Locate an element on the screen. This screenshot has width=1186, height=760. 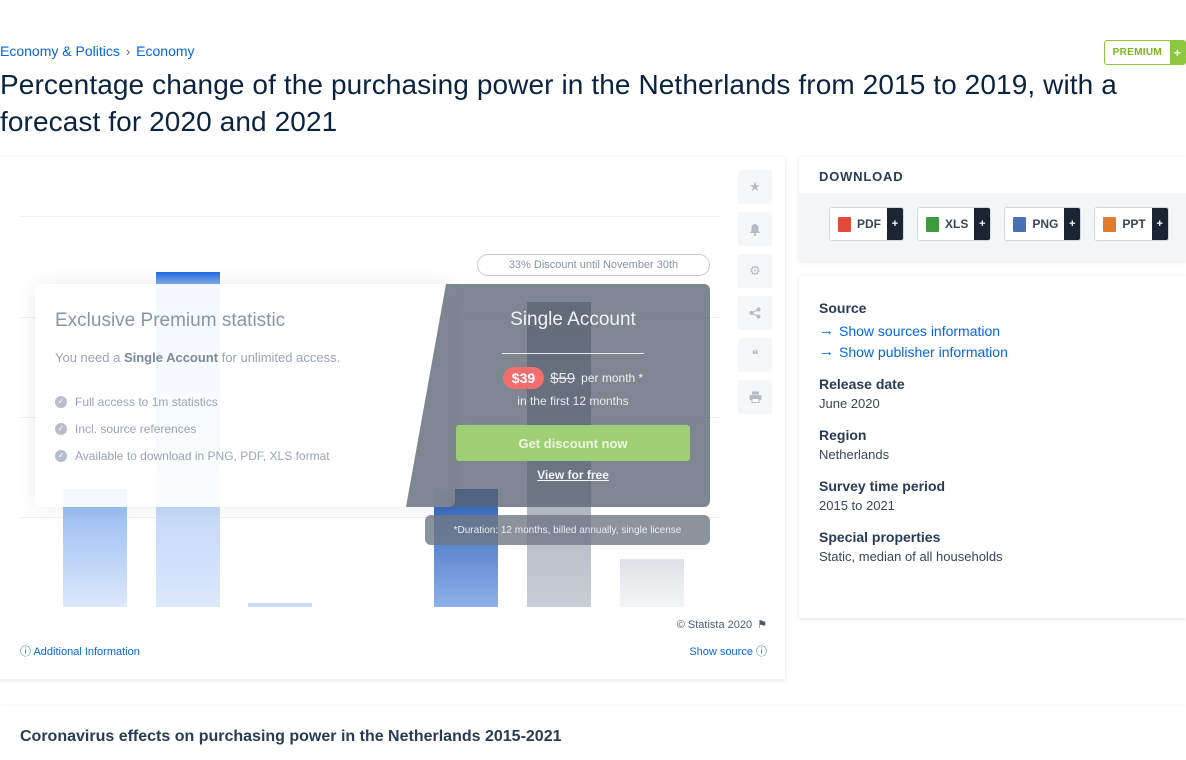
source-label: Source is located at coordinates (843, 308).